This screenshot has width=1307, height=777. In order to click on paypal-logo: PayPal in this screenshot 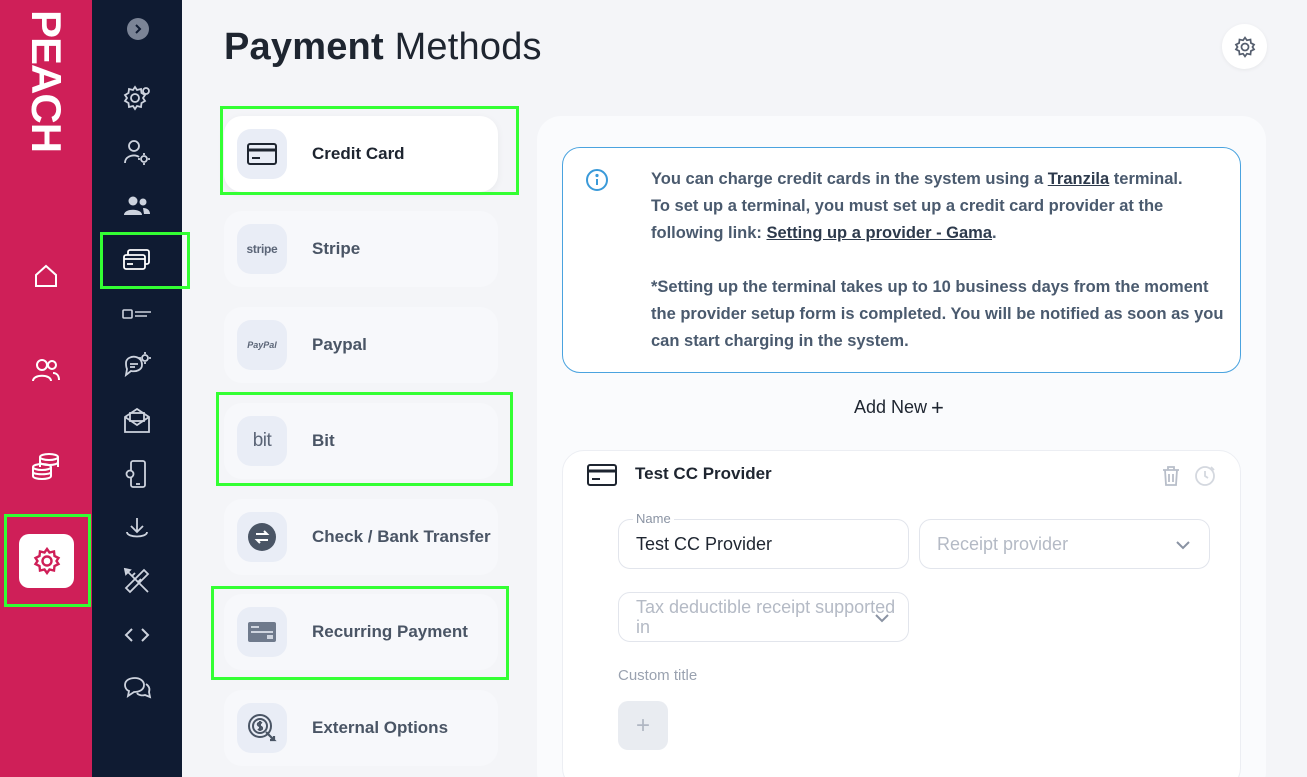, I will do `click(262, 345)`.